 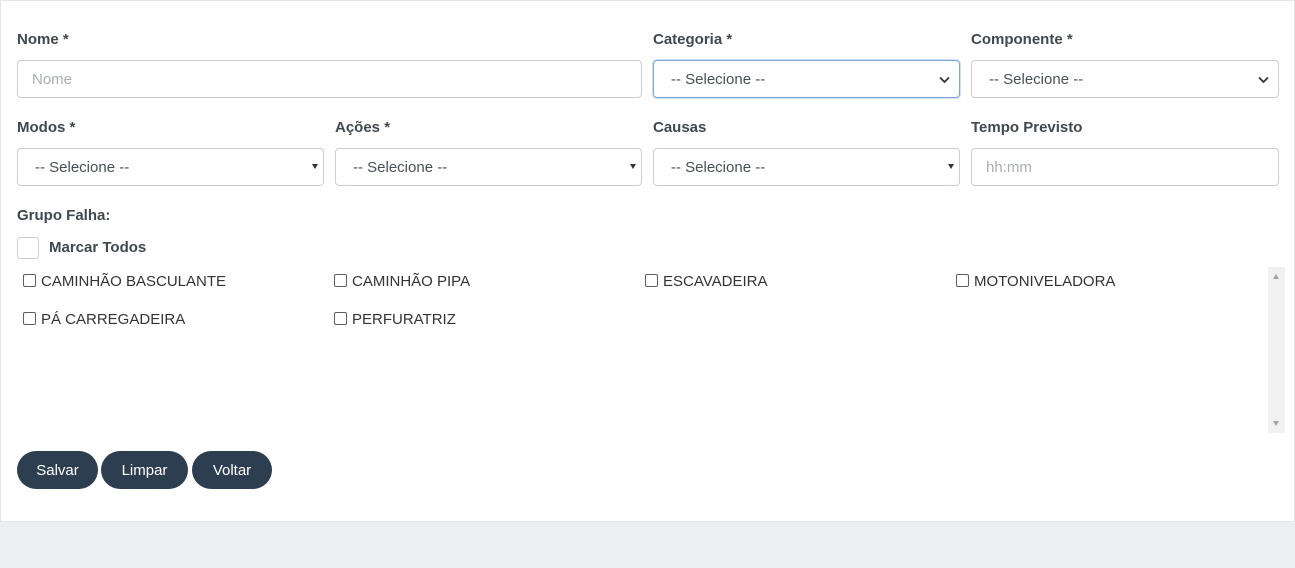 I want to click on modos-value: -- Selecione --, so click(x=82, y=167).